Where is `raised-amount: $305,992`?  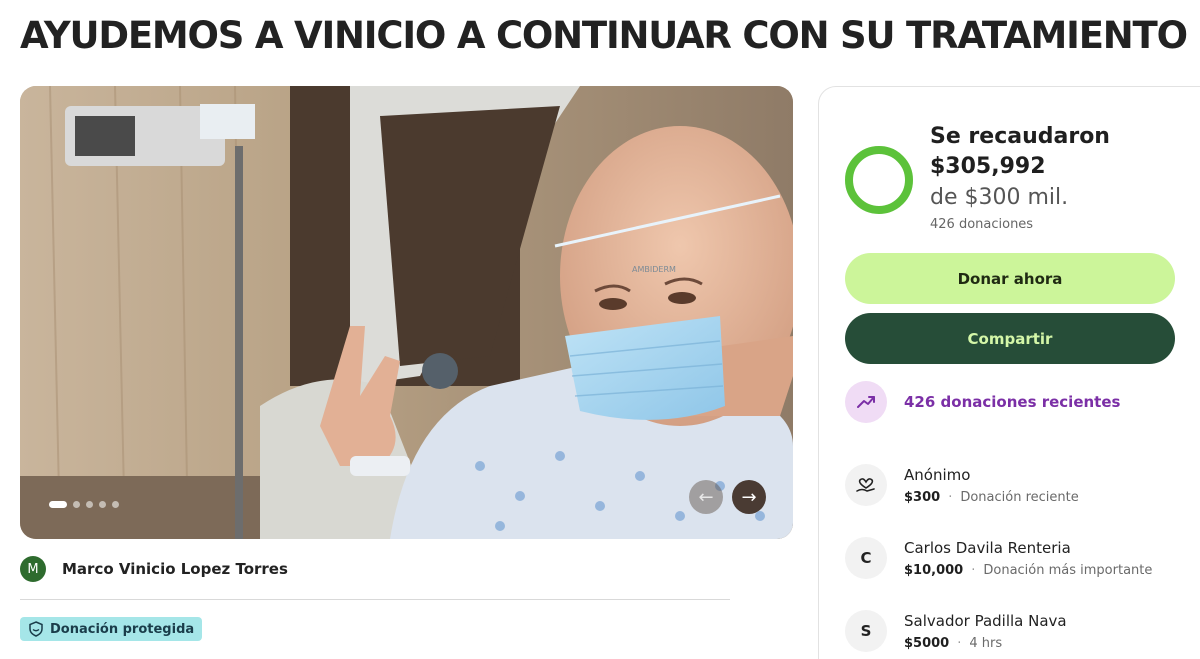
raised-amount: $305,992 is located at coordinates (988, 166).